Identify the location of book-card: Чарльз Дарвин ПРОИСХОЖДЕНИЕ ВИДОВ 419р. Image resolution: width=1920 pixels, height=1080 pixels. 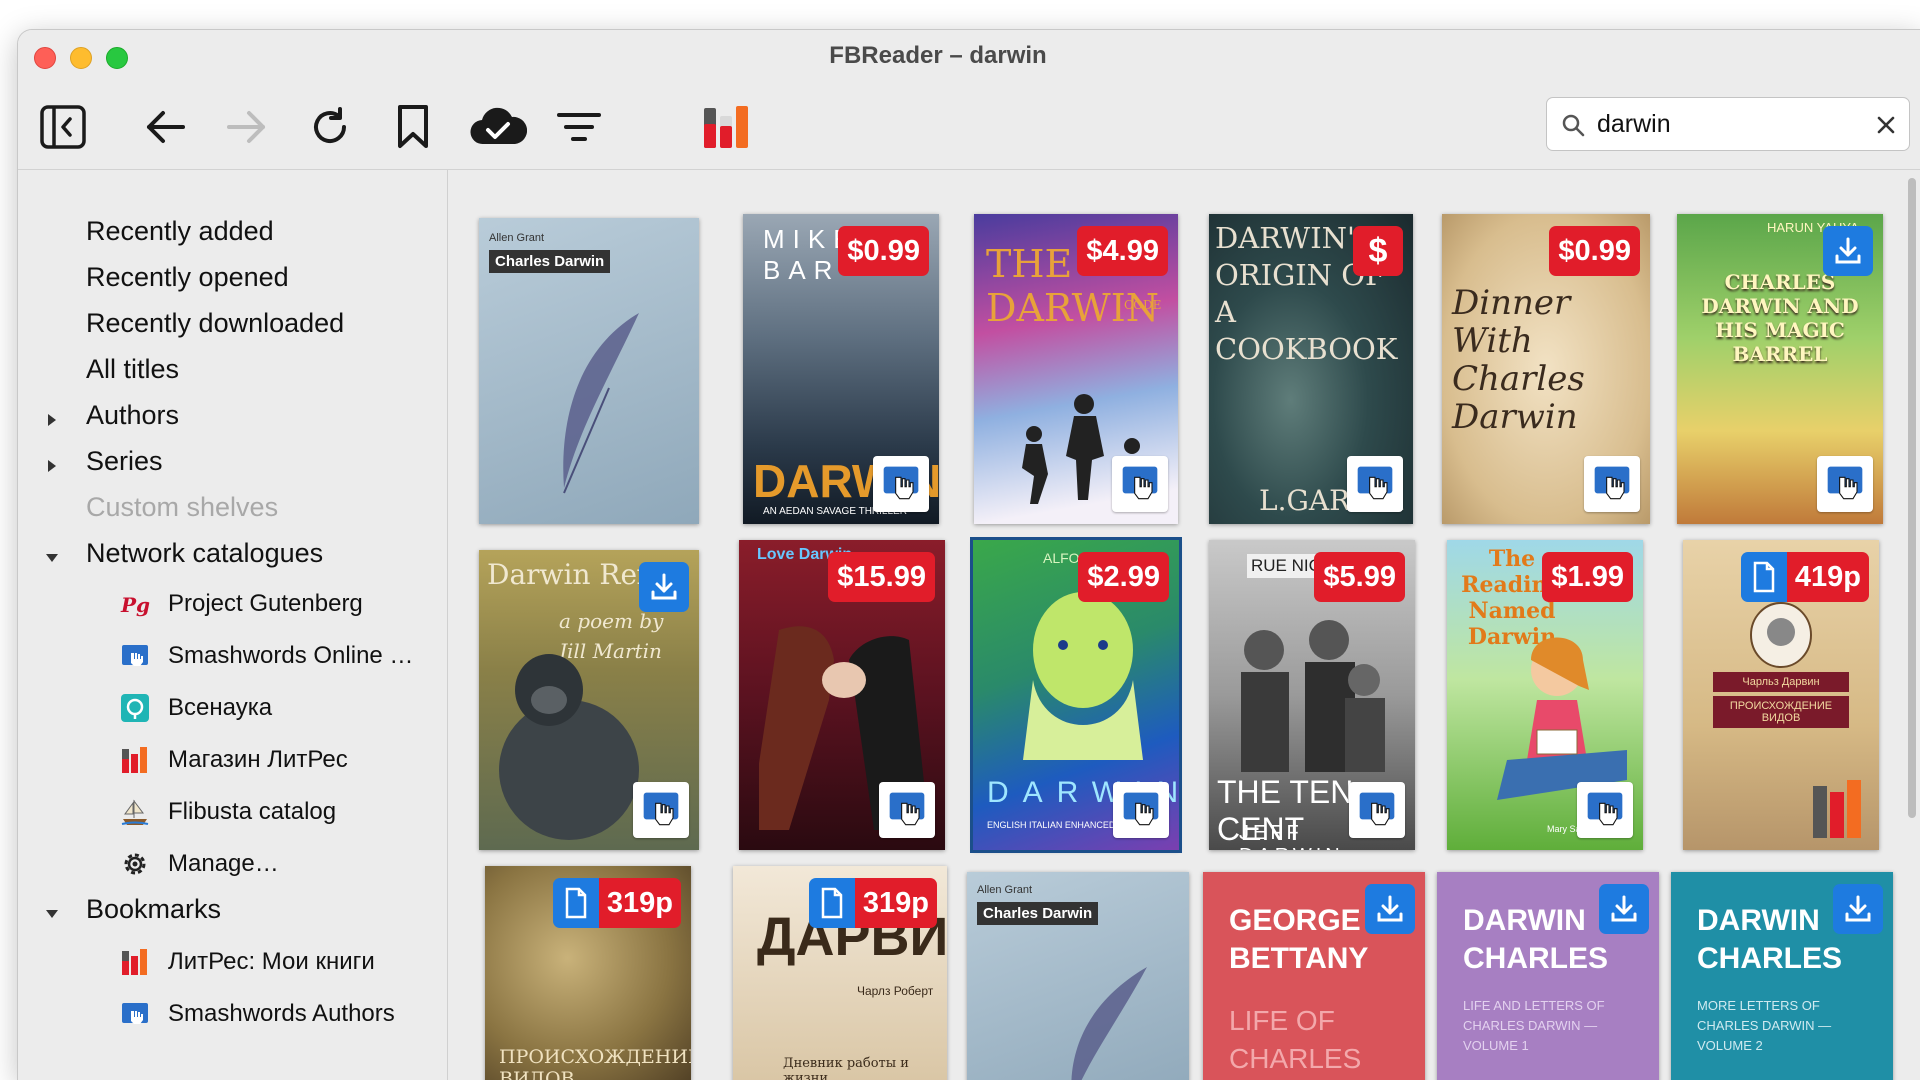
(1781, 695).